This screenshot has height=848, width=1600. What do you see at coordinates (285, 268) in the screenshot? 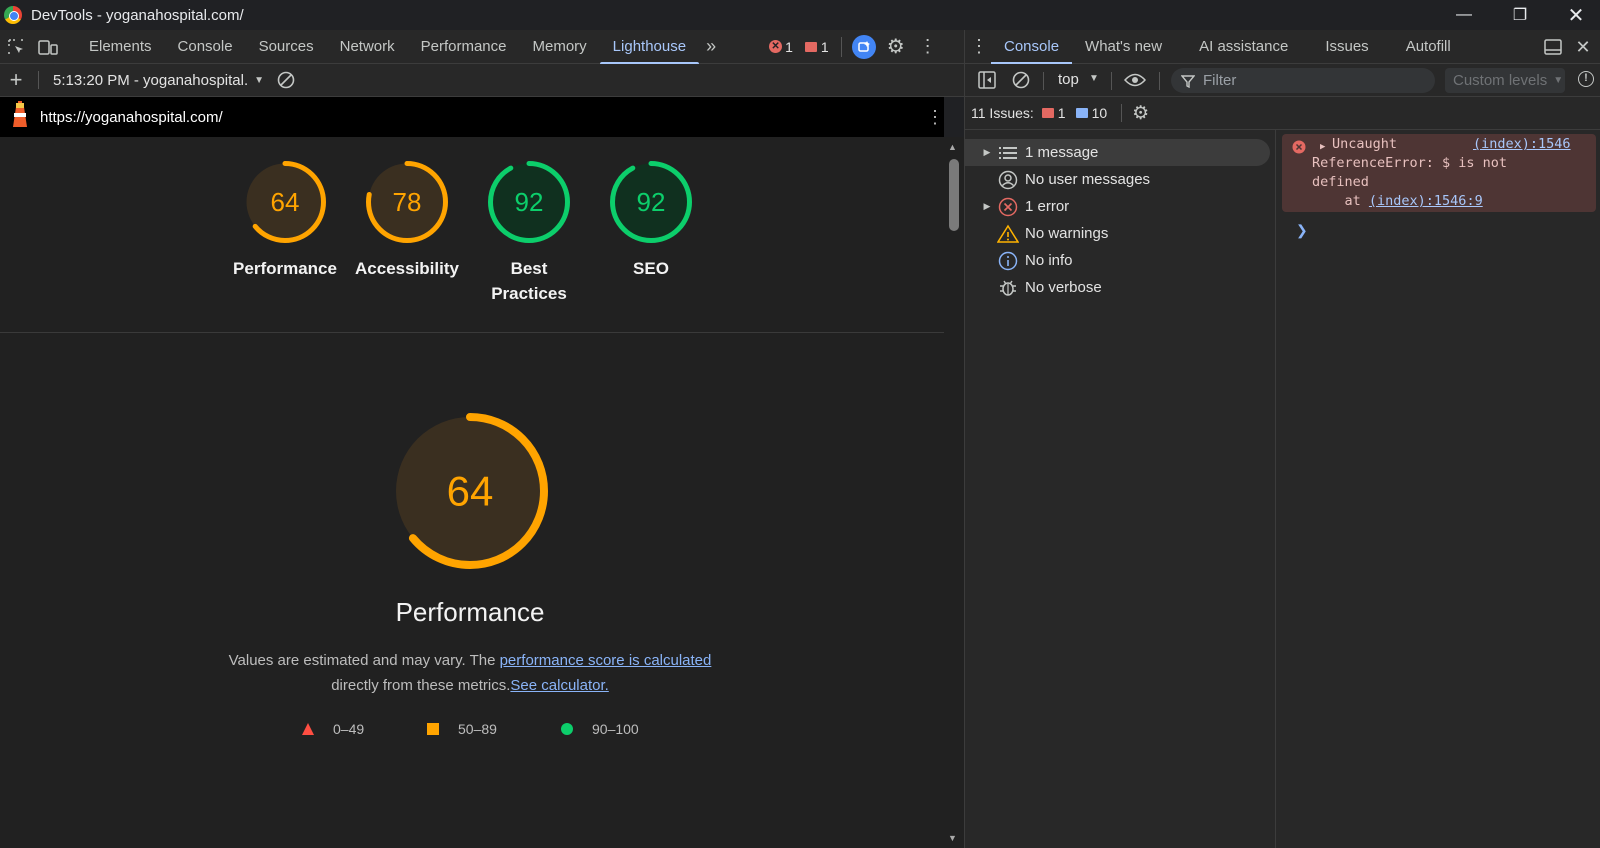
I see `gauge-label: Performance` at bounding box center [285, 268].